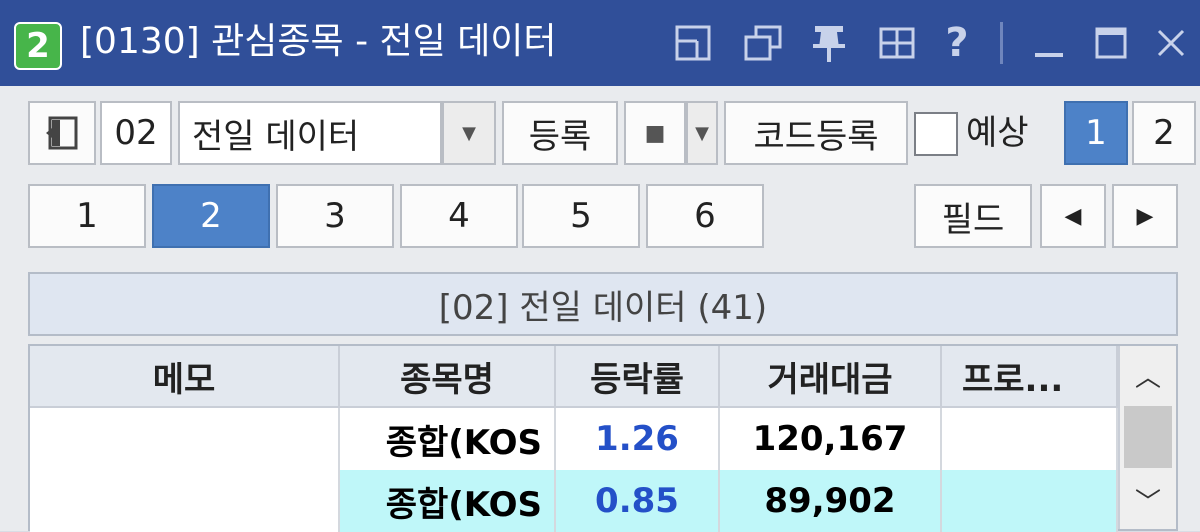 The image size is (1200, 532). I want to click on title-separator, so click(1001, 43).